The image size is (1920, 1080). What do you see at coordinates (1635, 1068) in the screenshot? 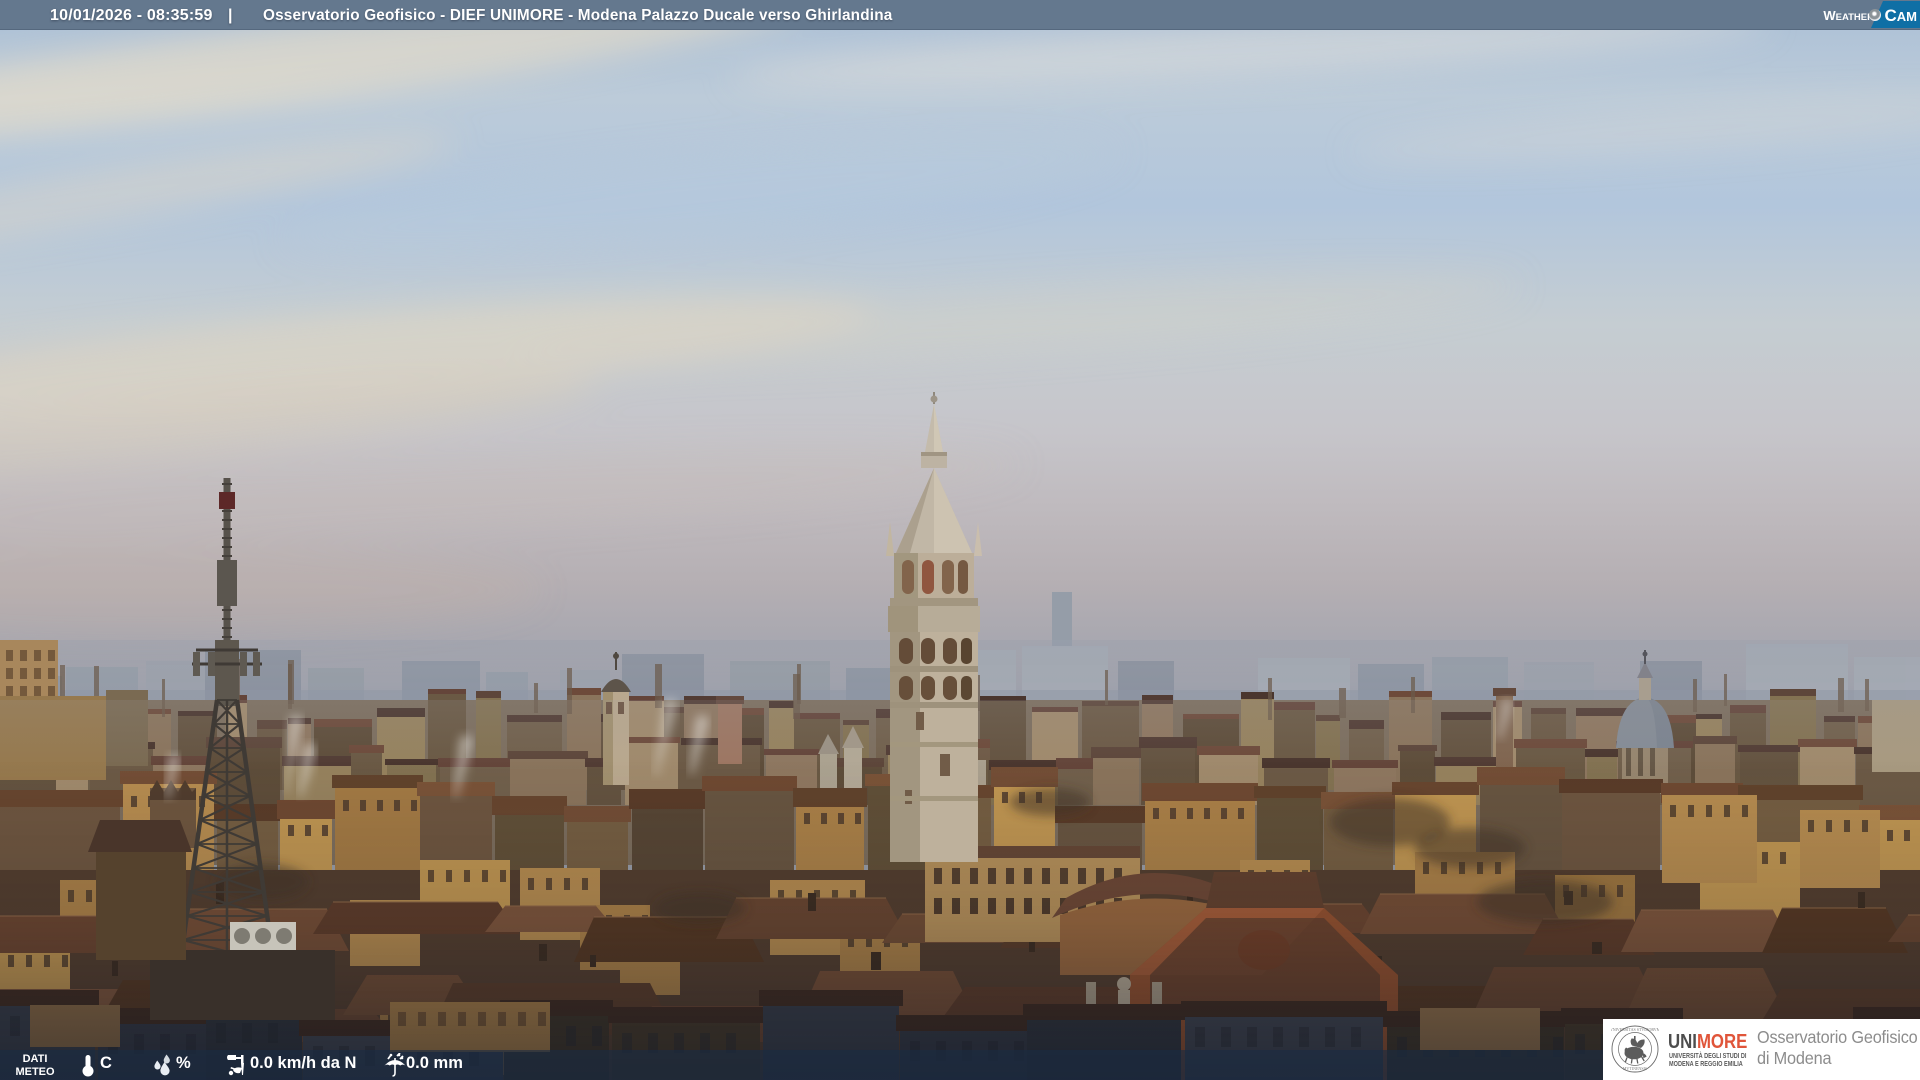
I see `svg-text: MVTINENSIS` at bounding box center [1635, 1068].